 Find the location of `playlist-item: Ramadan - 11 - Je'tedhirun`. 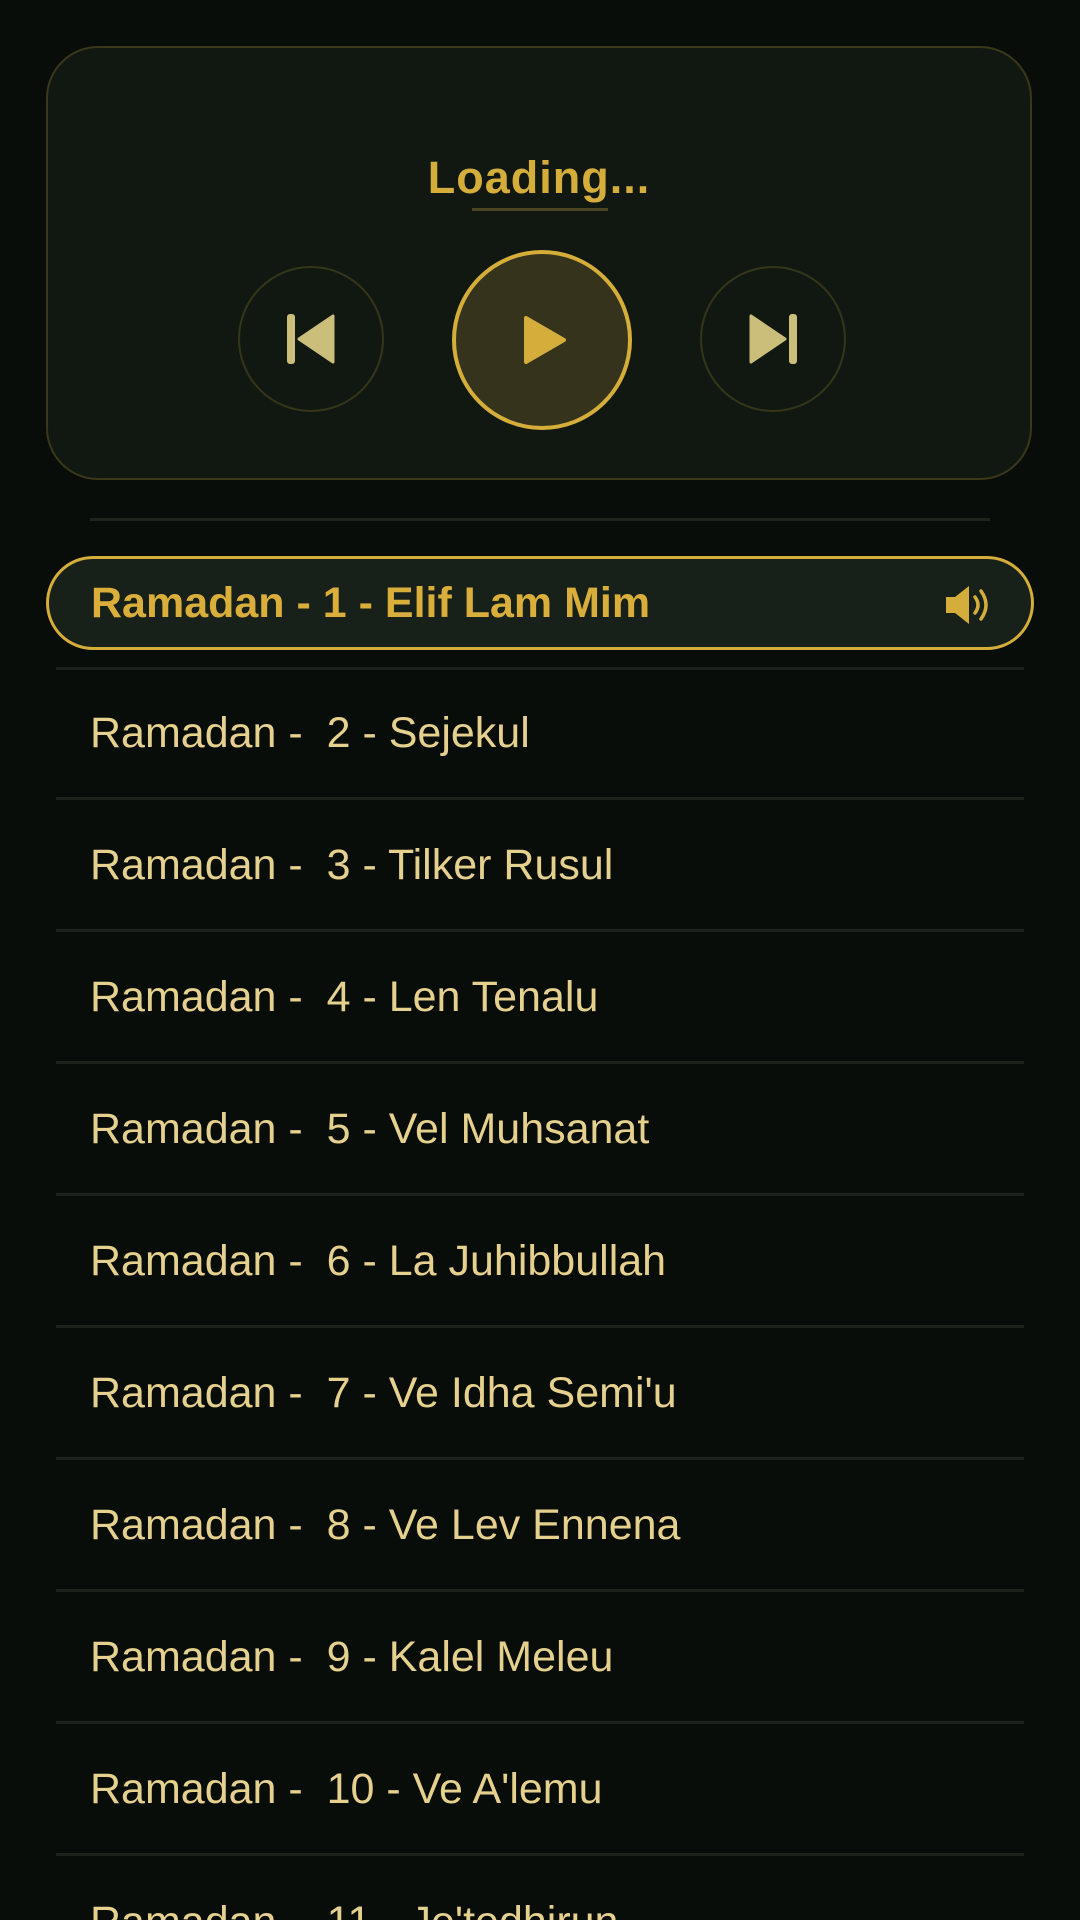

playlist-item: Ramadan - 11 - Je'tedhirun is located at coordinates (540, 1889).